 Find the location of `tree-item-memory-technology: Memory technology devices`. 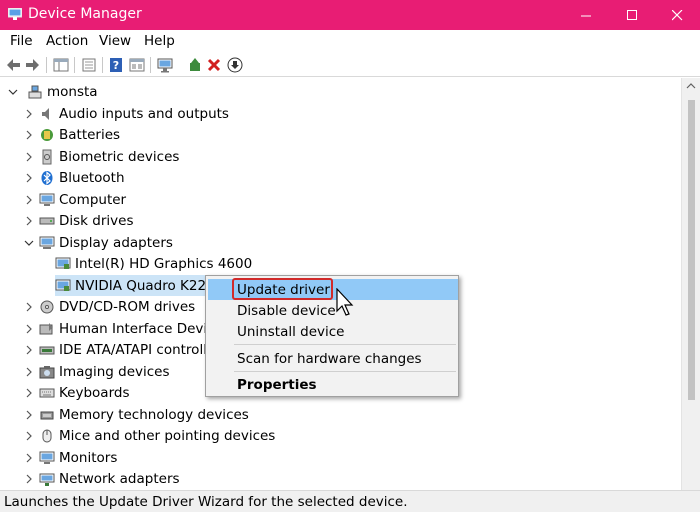

tree-item-memory-technology: Memory technology devices is located at coordinates (135, 414).